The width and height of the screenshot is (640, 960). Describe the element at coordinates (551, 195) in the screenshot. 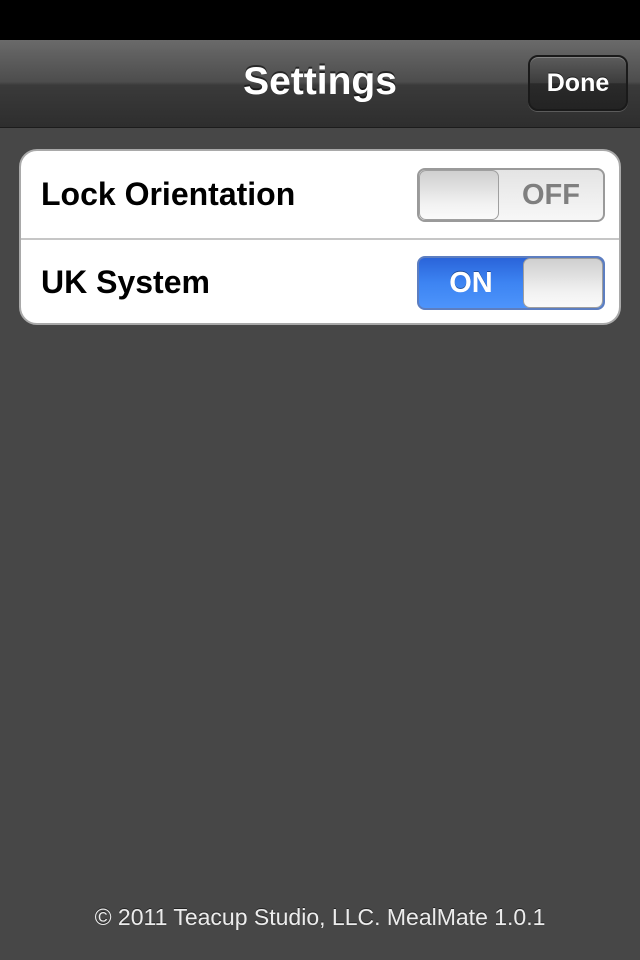

I see `switch-state-text: OFF` at that location.